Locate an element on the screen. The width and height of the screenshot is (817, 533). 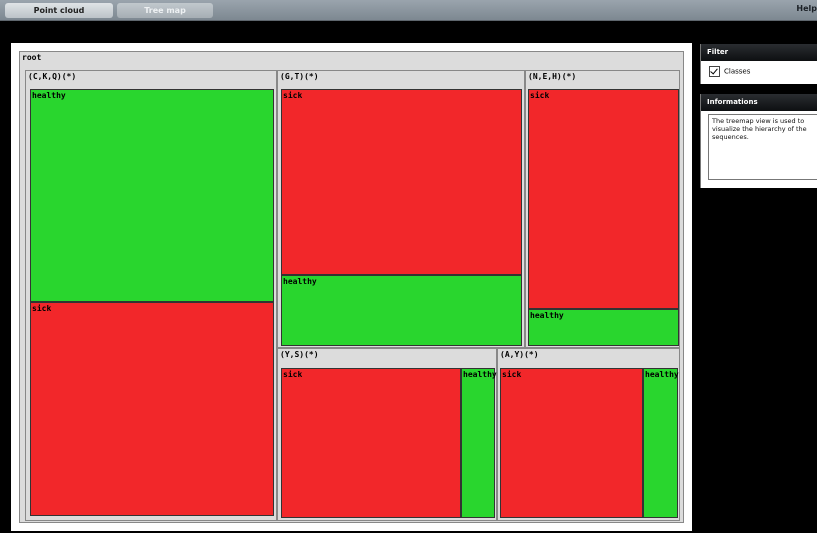
treemap-node-ay: (A,Y)(*) sick healthy is located at coordinates (588, 434).